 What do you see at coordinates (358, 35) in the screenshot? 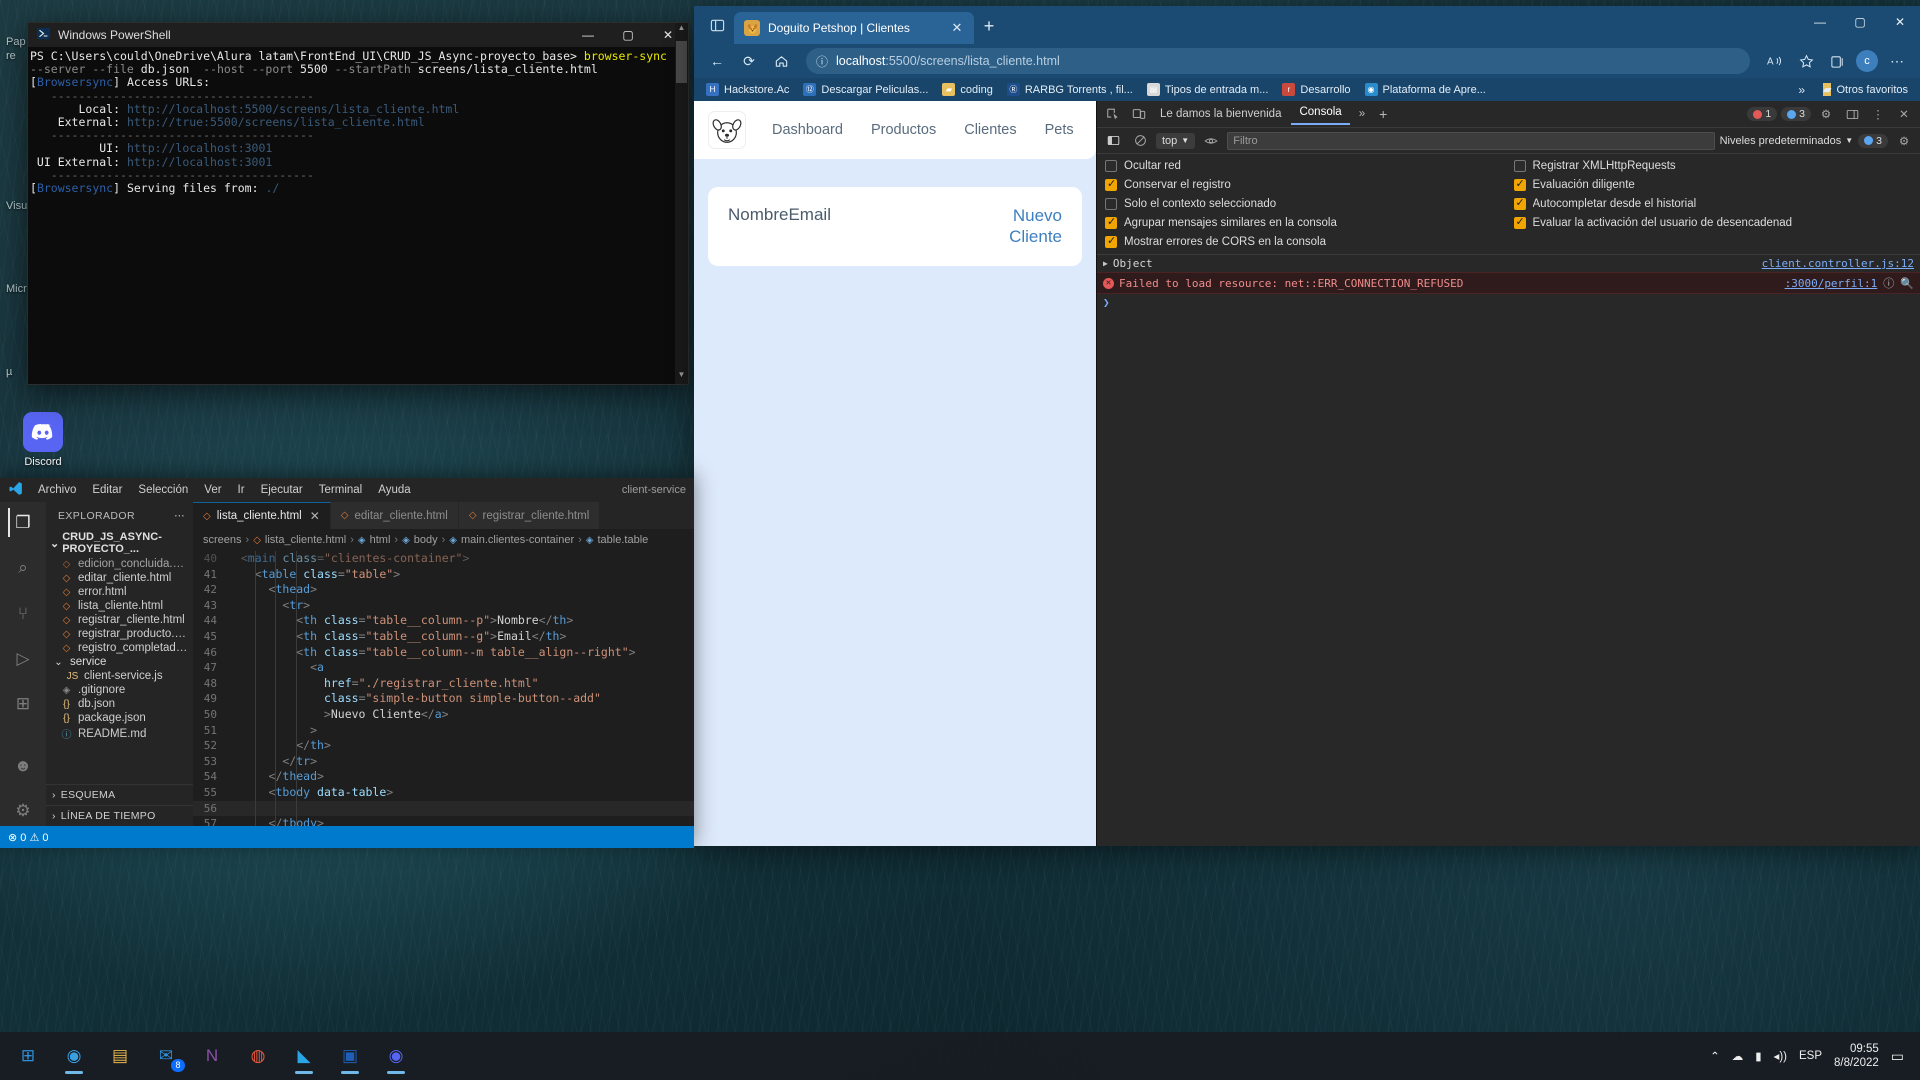
I see `powershell-titlebar: Windows PowerShell — ▢ ✕` at bounding box center [358, 35].